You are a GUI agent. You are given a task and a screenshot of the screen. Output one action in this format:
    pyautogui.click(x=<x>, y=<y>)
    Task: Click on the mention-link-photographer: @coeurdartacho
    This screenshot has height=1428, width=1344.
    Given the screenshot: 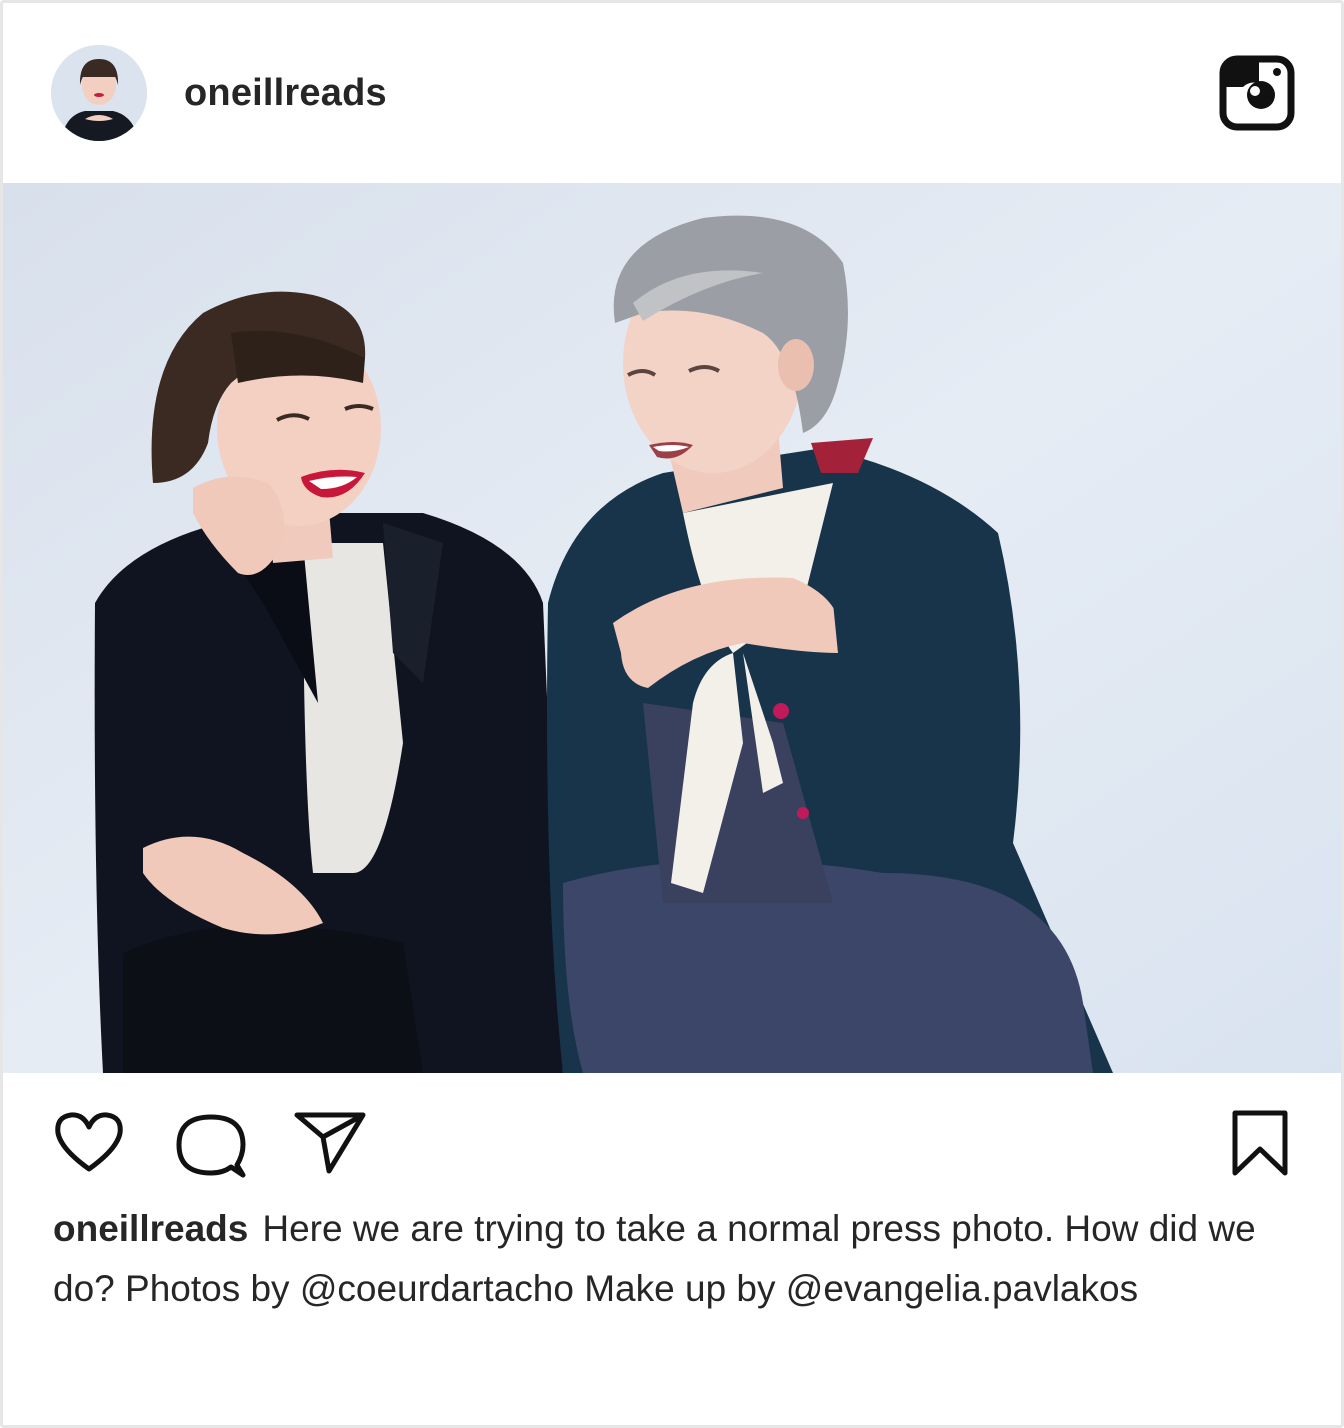 What is the action you would take?
    pyautogui.click(x=437, y=1288)
    